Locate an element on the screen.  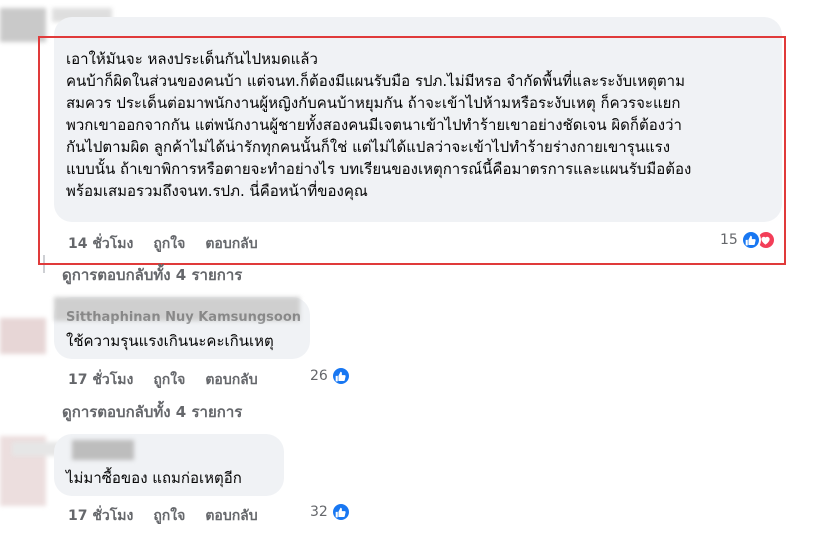
reaction-summary: 32 is located at coordinates (330, 512).